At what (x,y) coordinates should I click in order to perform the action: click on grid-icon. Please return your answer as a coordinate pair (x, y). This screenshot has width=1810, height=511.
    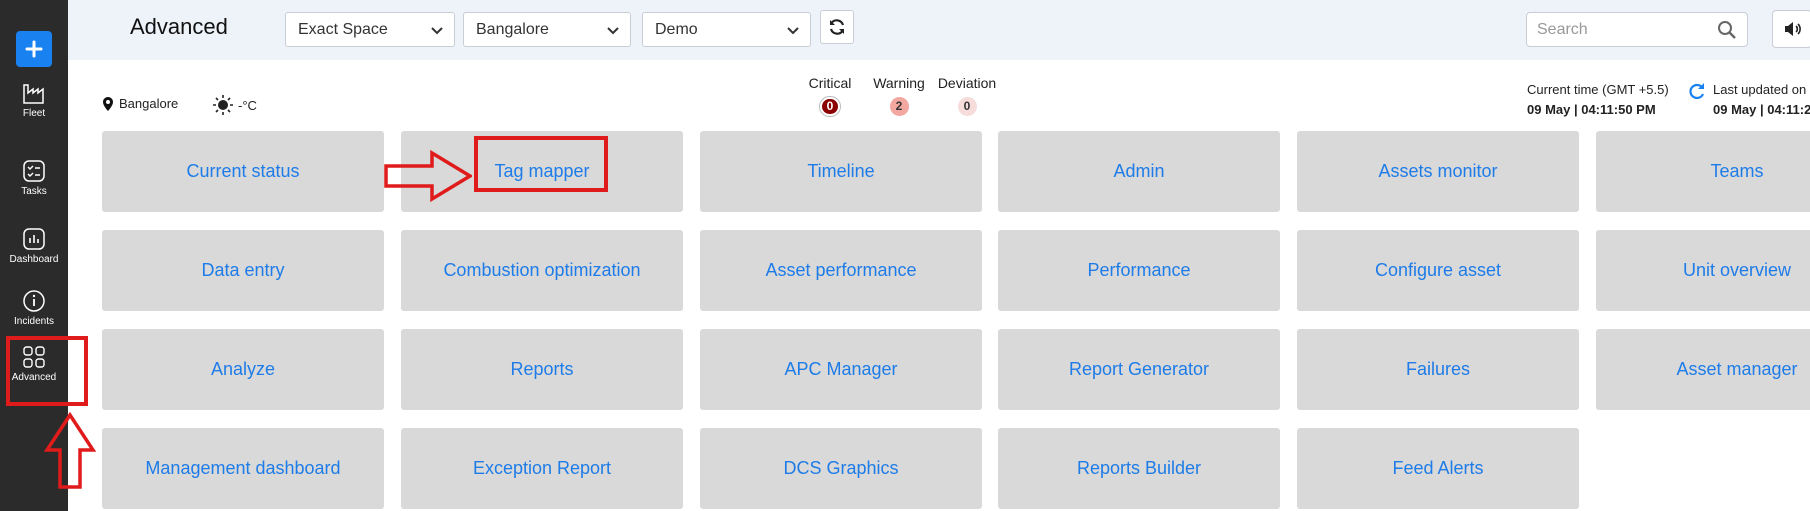
    Looking at the image, I should click on (34, 357).